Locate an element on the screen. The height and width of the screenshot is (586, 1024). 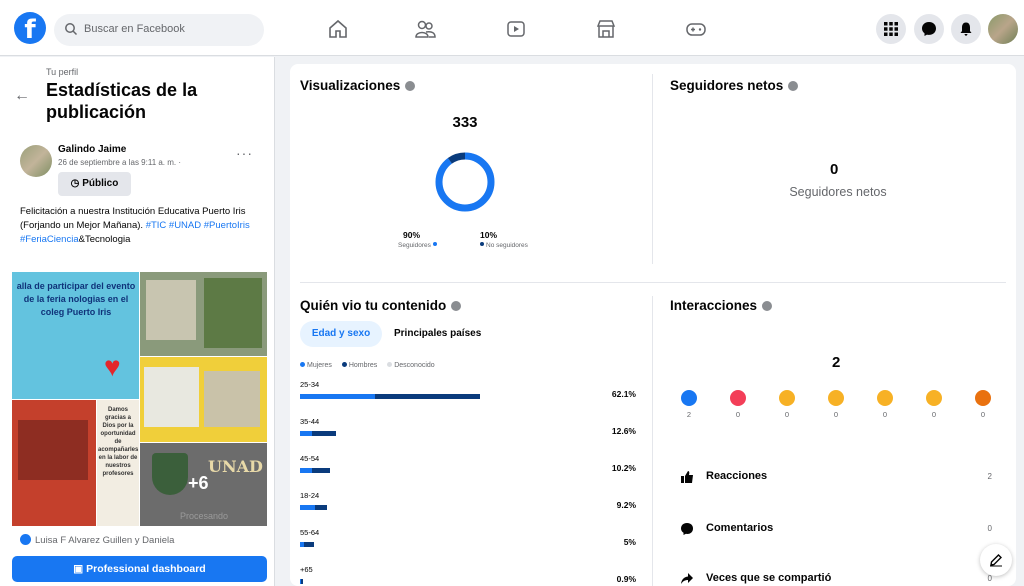
post-date: 26 de septiembre a las 9:11 a. m. · is located at coordinates (119, 162).